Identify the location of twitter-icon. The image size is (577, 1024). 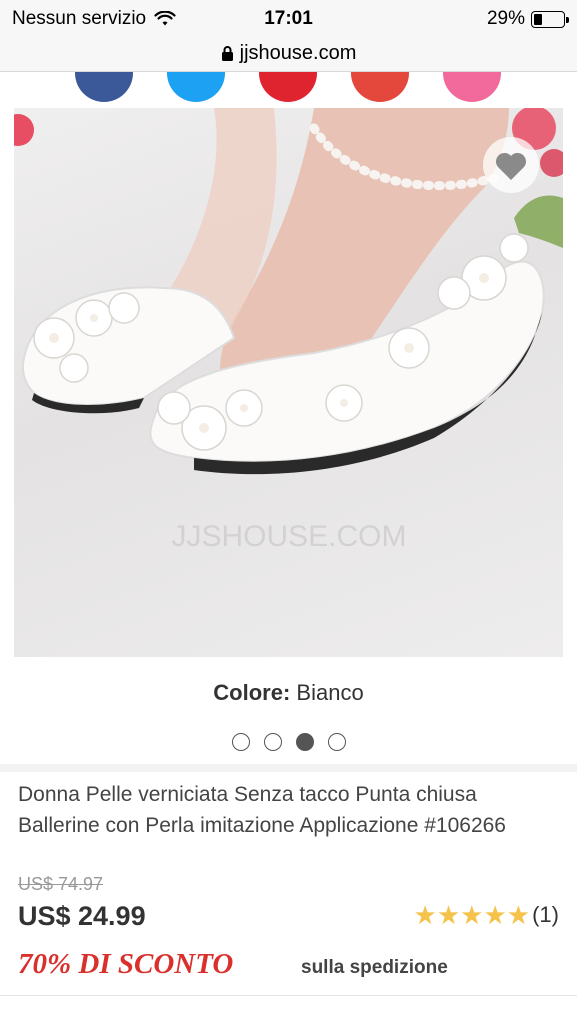
(196, 87).